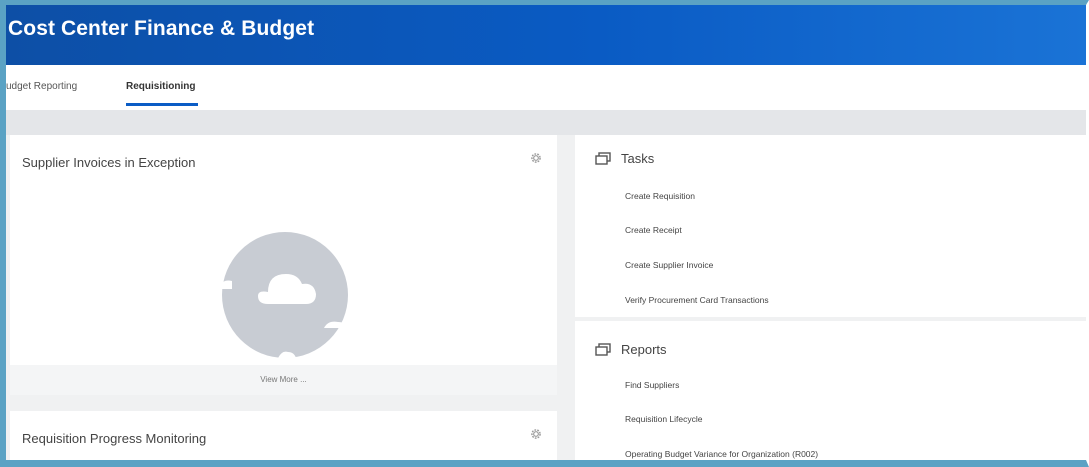 The image size is (1089, 467). Describe the element at coordinates (660, 196) in the screenshot. I see `task-create-requisition: Create Requisition` at that location.